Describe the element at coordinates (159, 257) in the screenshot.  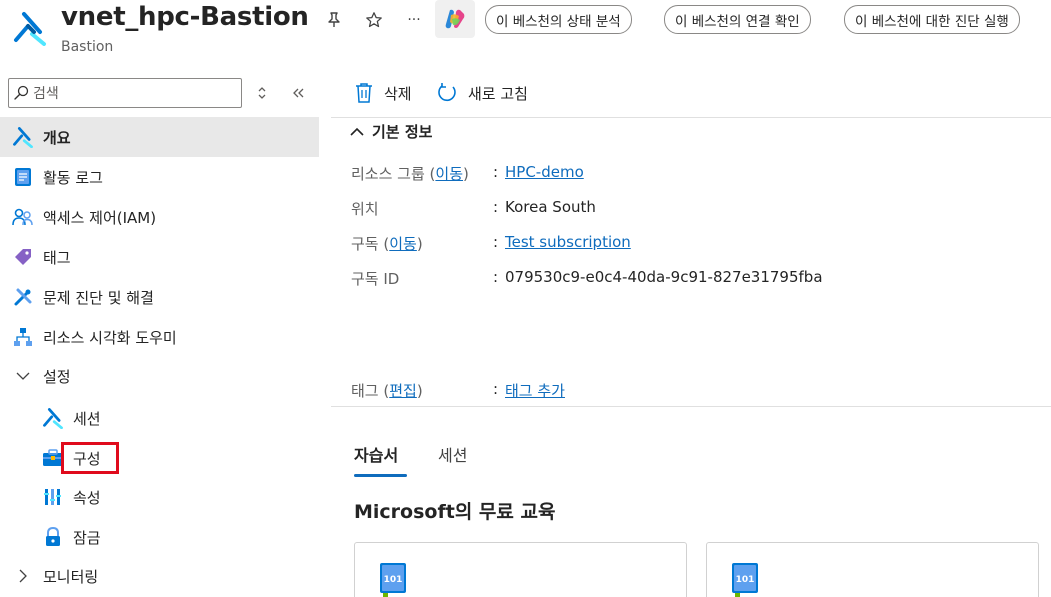
I see `sidebar-item-tags: 태그` at that location.